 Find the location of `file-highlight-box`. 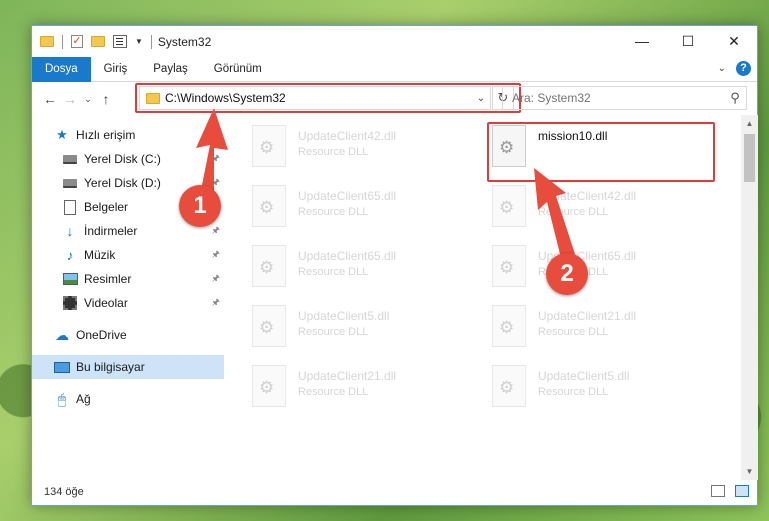

file-highlight-box is located at coordinates (601, 152).